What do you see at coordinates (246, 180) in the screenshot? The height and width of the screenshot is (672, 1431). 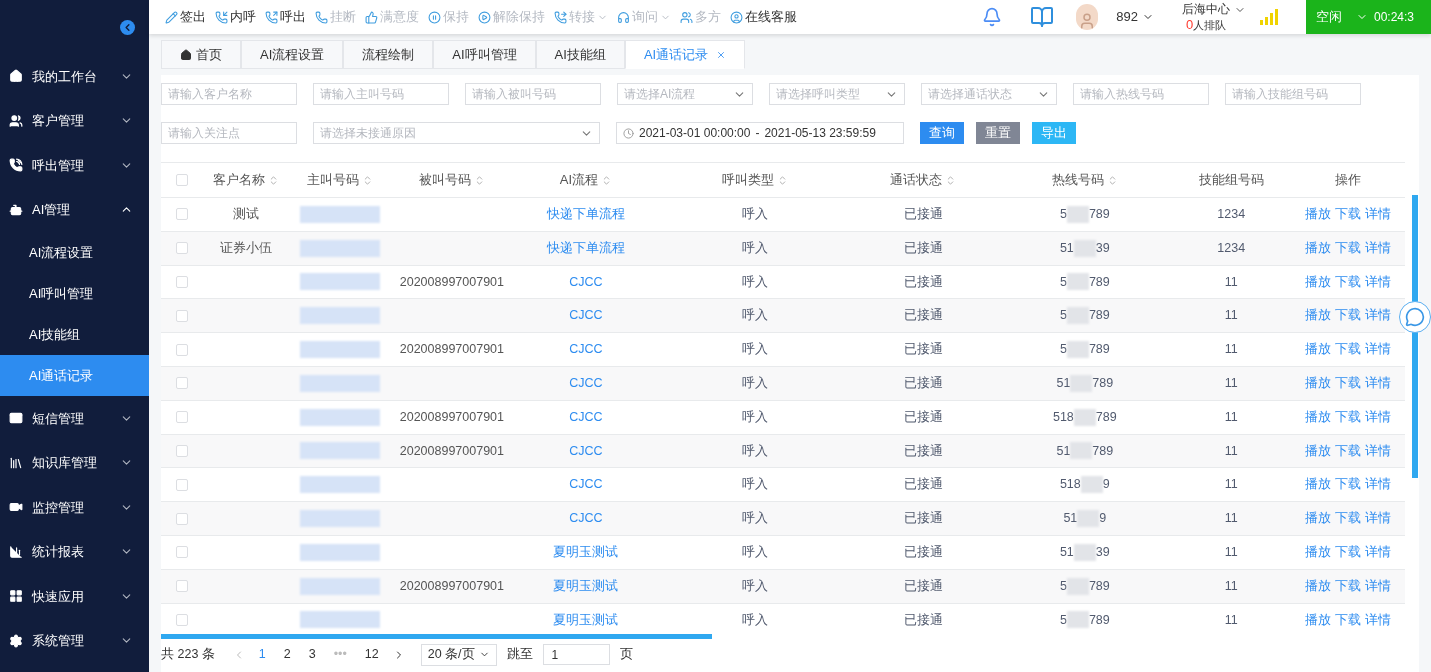 I see `column-header: 客户名称` at bounding box center [246, 180].